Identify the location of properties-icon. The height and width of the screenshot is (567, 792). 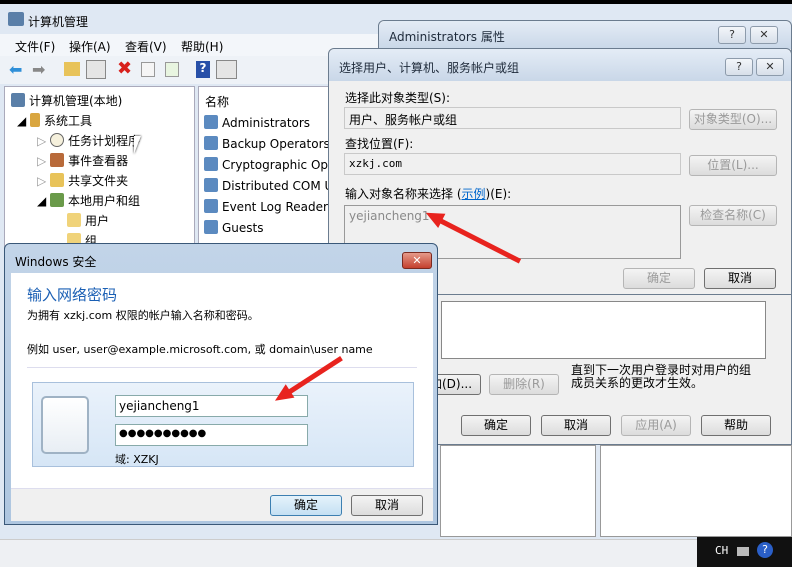
(148, 69).